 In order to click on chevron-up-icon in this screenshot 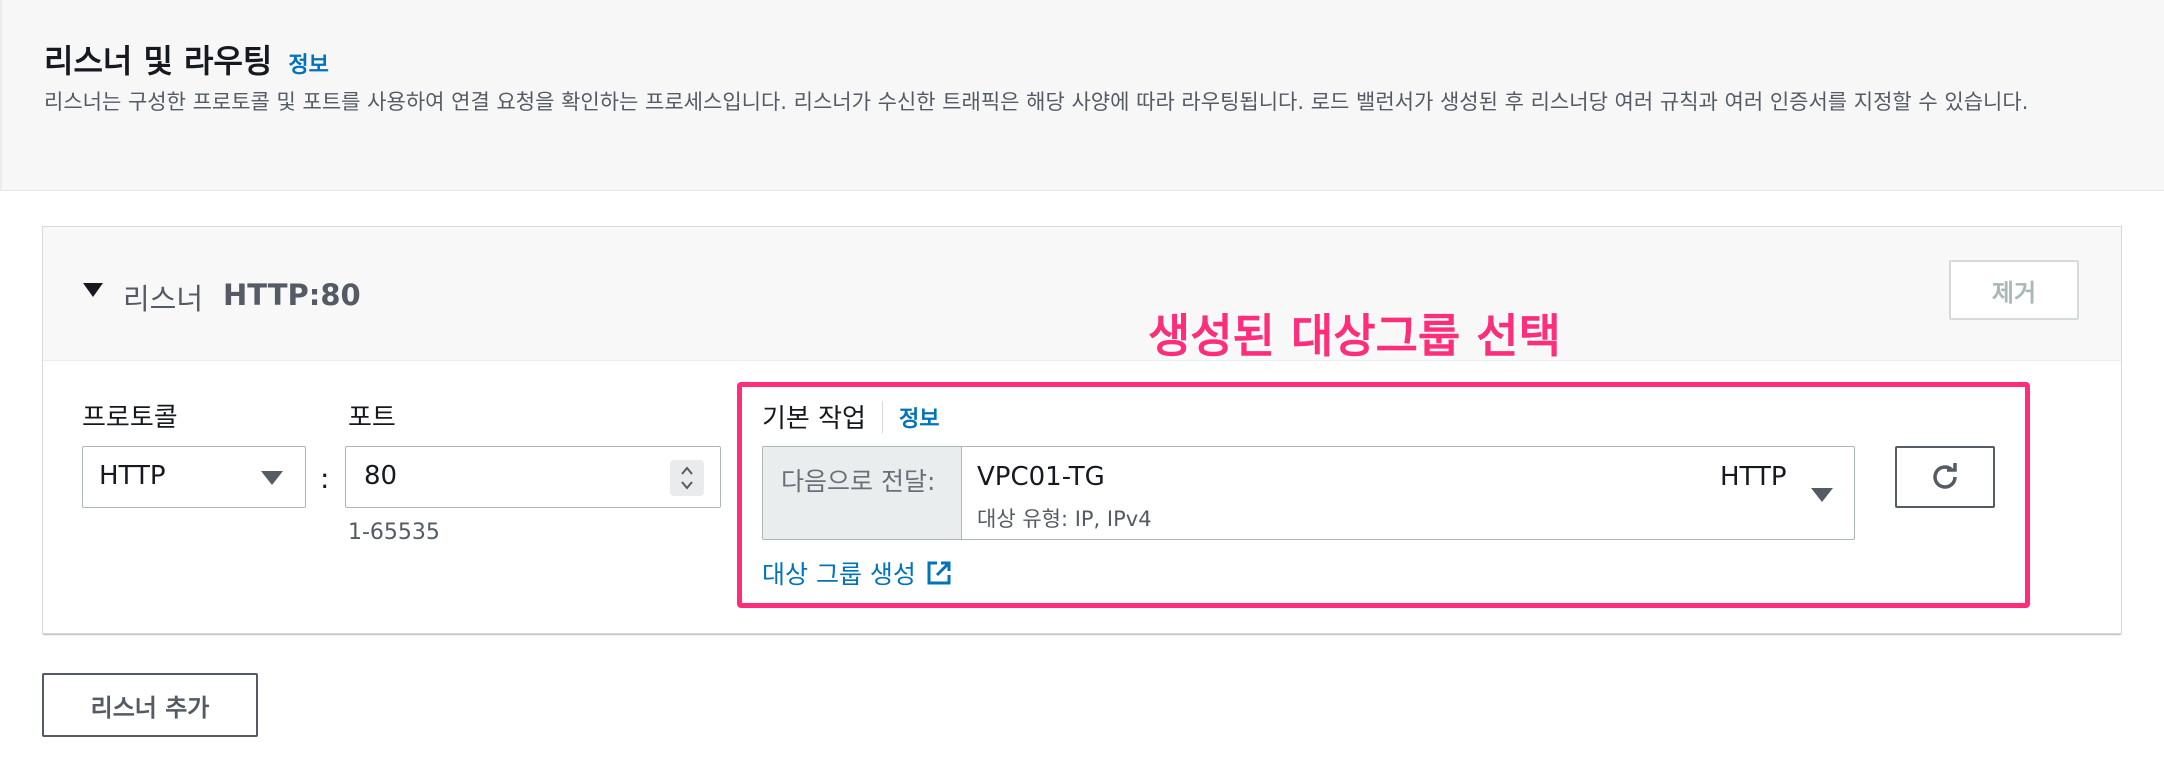, I will do `click(687, 471)`.